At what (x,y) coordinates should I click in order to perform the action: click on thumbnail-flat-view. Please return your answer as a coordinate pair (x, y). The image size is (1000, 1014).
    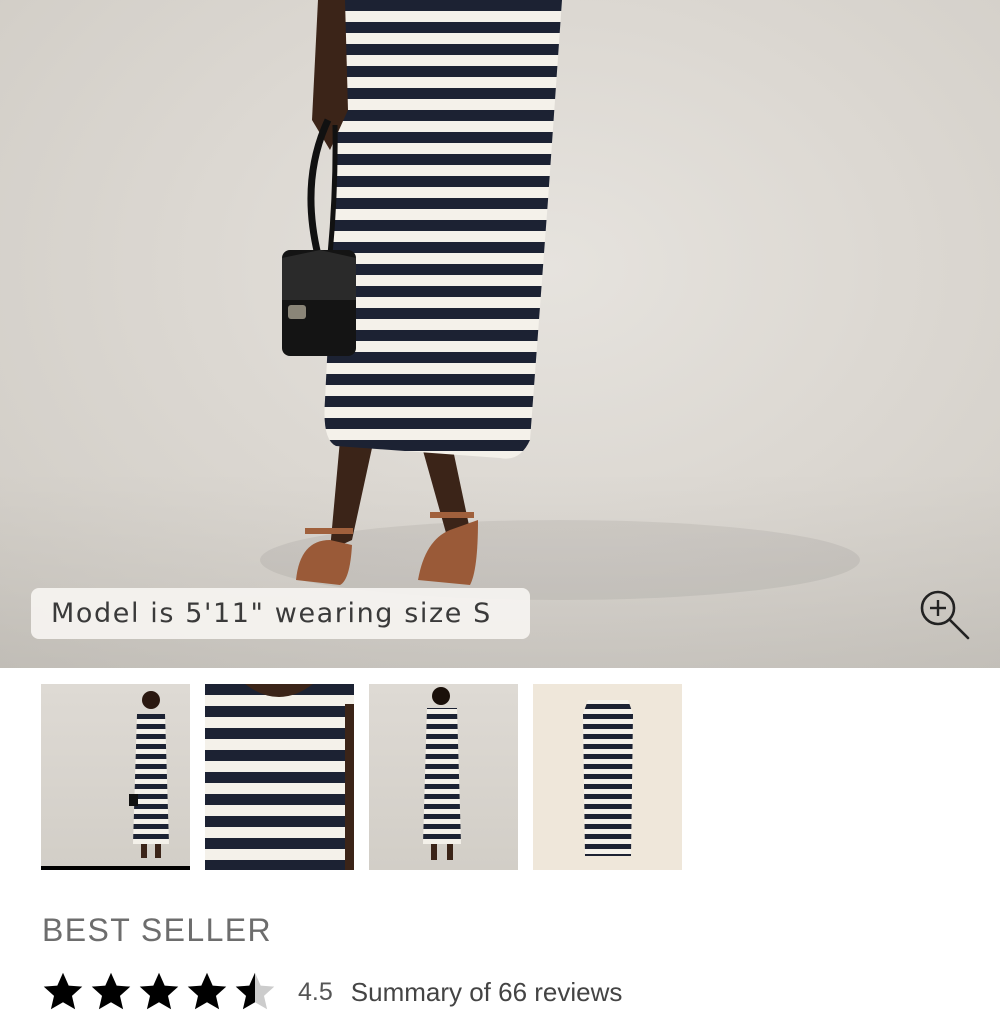
    Looking at the image, I should click on (607, 777).